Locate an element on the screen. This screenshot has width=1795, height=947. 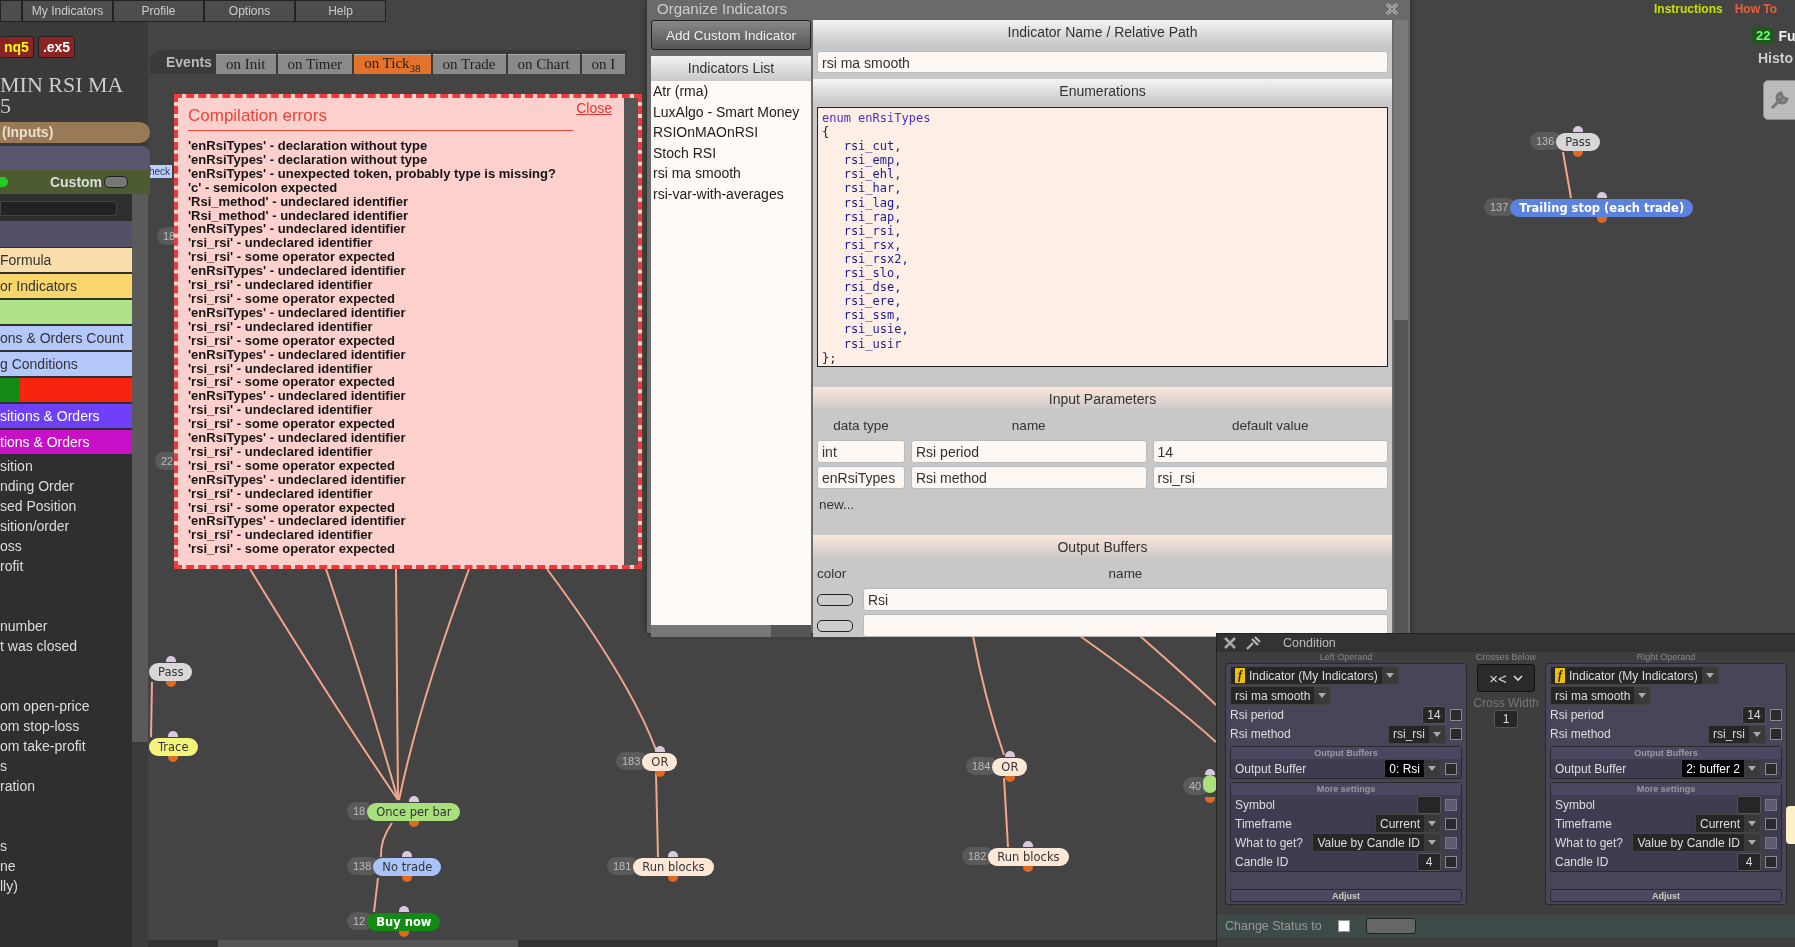
status-dropdown is located at coordinates (1390, 926).